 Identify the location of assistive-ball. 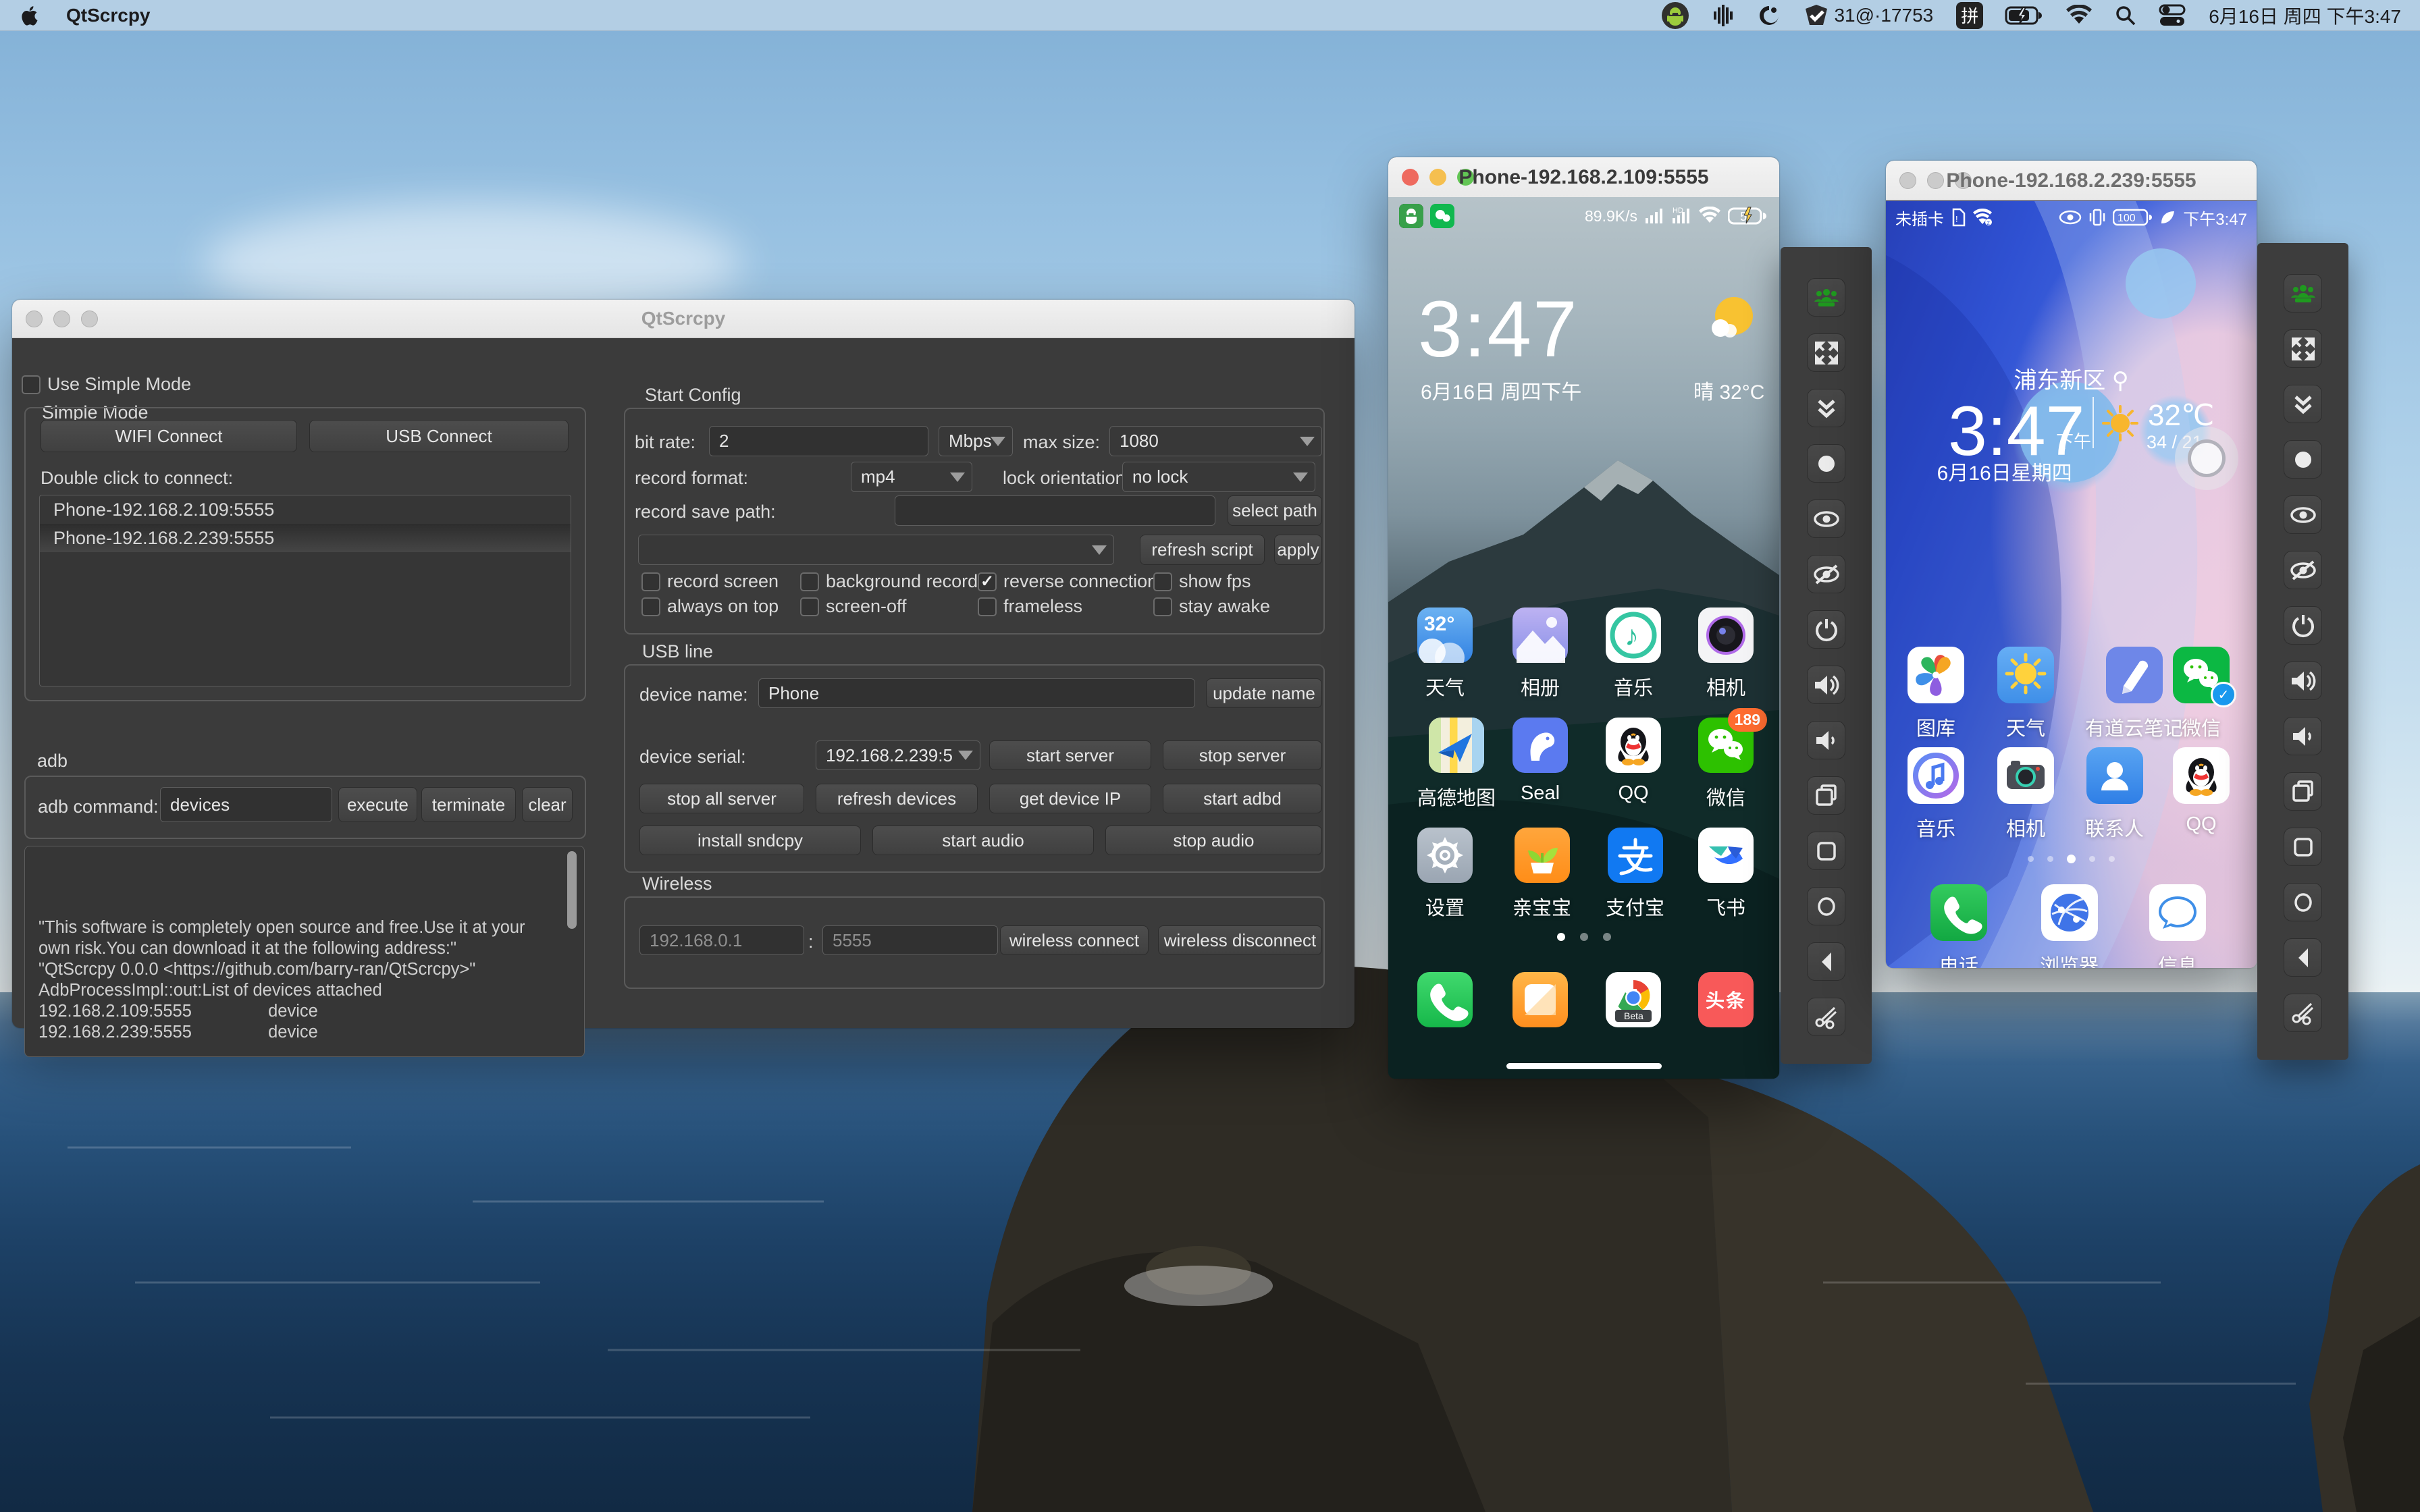
(2206, 458).